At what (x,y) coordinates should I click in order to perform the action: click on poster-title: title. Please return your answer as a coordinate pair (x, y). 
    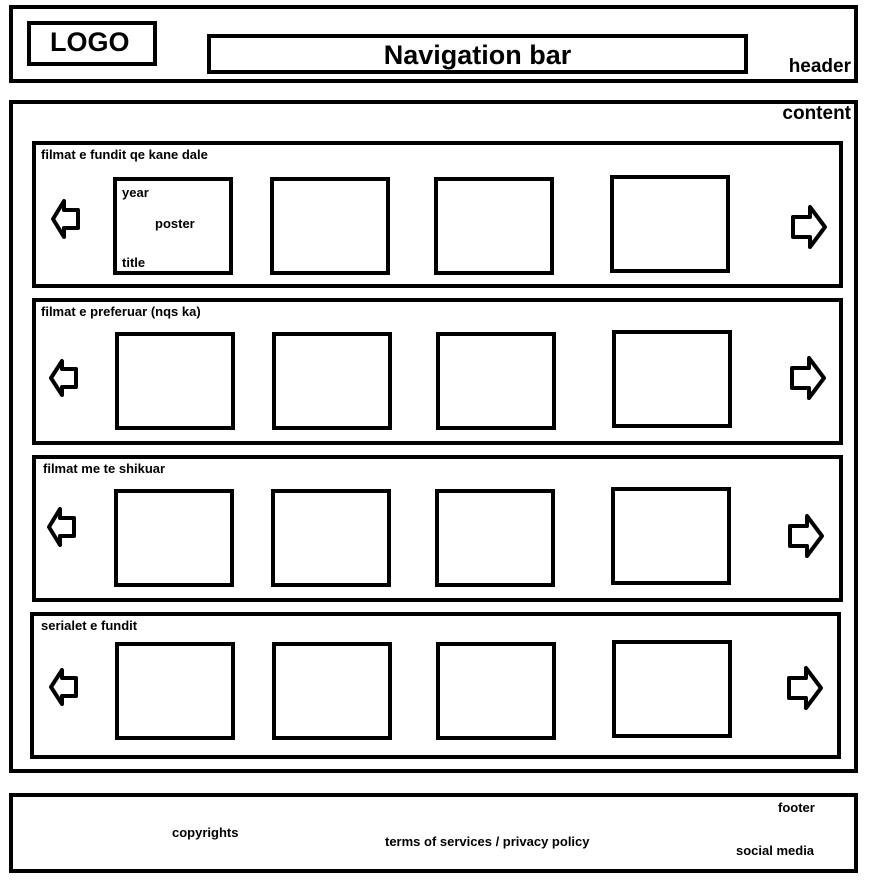
    Looking at the image, I should click on (134, 262).